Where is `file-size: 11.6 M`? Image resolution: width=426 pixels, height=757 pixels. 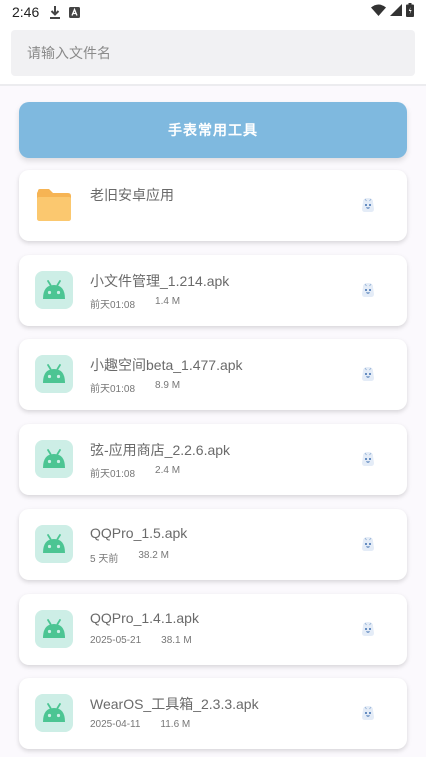 file-size: 11.6 M is located at coordinates (175, 724).